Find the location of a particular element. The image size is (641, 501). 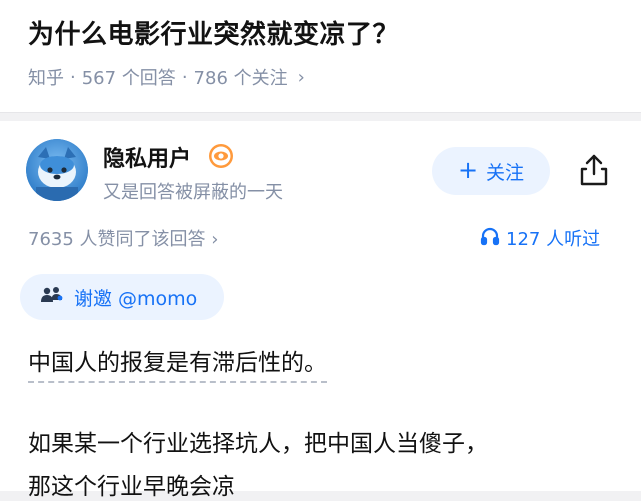

question-title: 为什么电影行业突然就变凉了？ is located at coordinates (213, 32).